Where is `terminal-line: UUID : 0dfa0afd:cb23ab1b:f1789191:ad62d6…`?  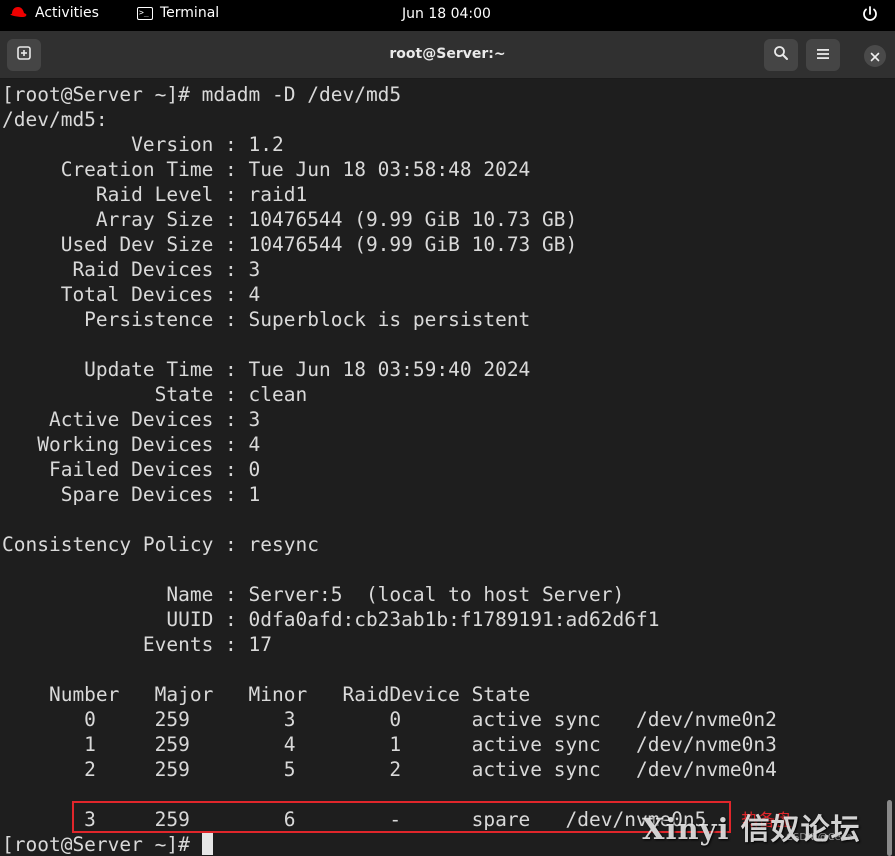
terminal-line: UUID : 0dfa0afd:cb23ab1b:f1789191:ad62d6… is located at coordinates (331, 619).